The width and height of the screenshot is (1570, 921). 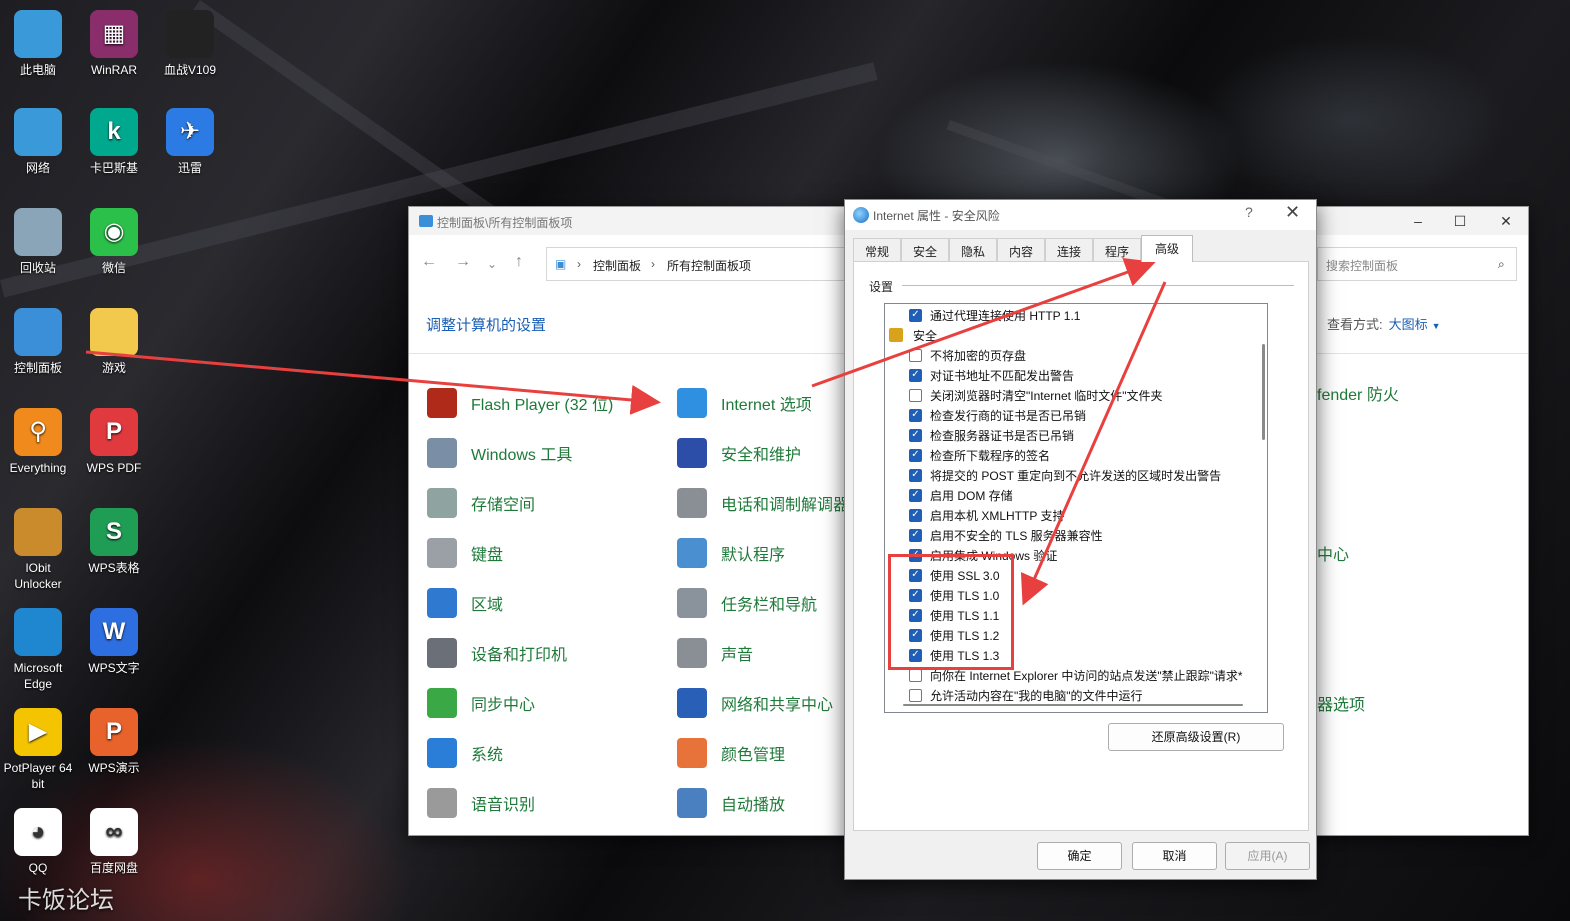 What do you see at coordinates (1167, 248) in the screenshot?
I see `tab-6: 高级` at bounding box center [1167, 248].